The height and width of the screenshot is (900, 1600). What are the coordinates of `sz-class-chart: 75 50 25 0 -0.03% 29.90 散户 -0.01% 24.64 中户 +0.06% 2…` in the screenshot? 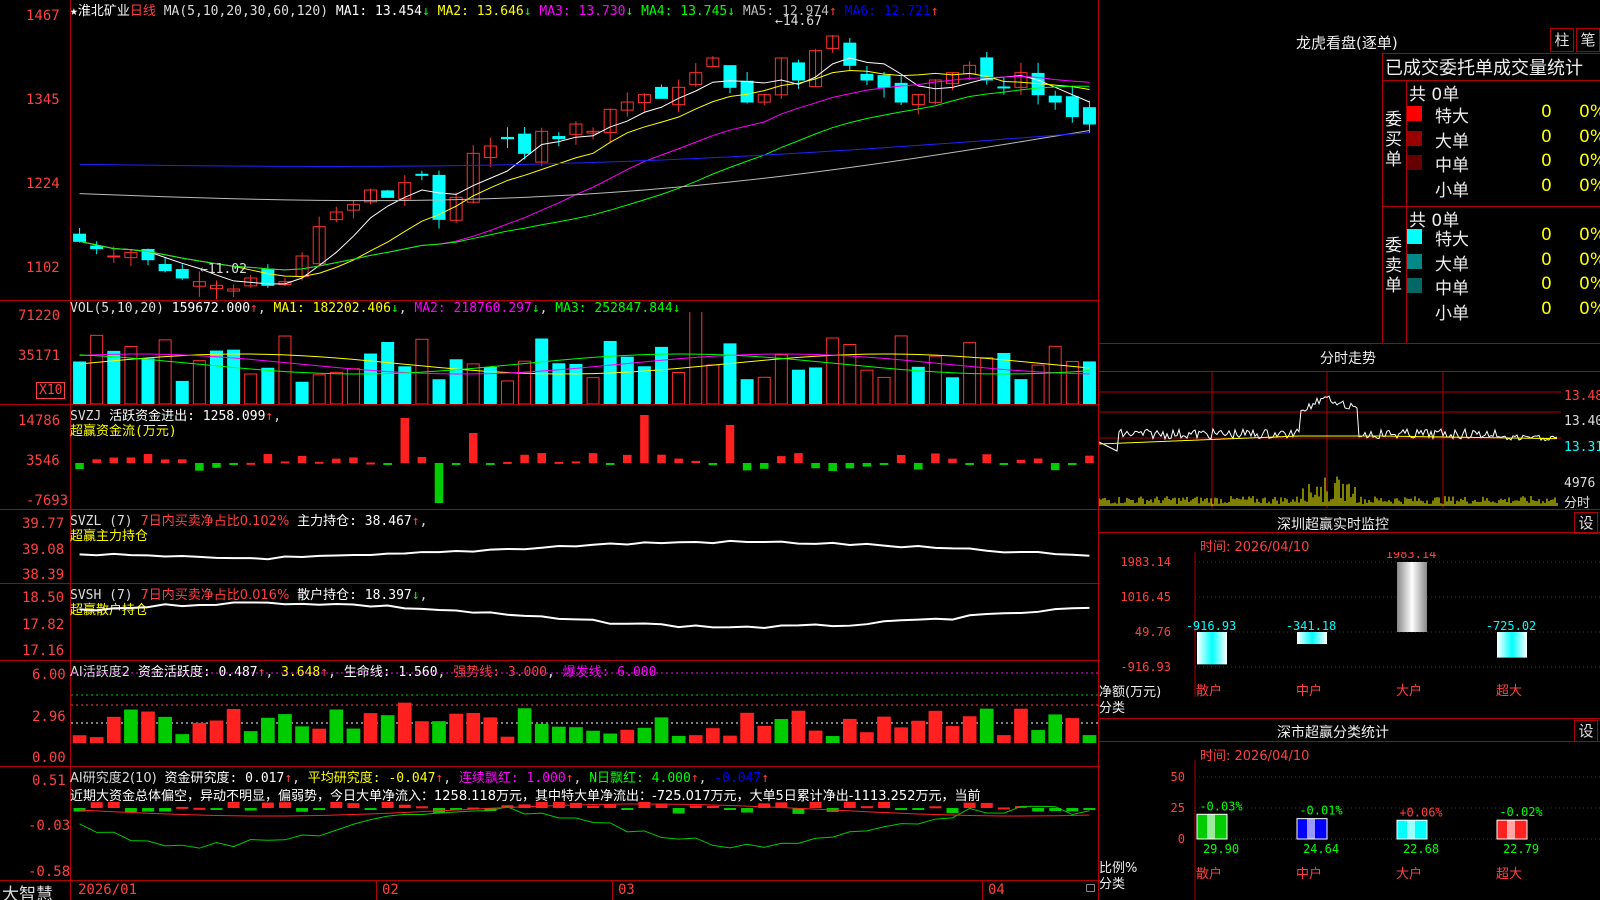 It's located at (1349, 830).